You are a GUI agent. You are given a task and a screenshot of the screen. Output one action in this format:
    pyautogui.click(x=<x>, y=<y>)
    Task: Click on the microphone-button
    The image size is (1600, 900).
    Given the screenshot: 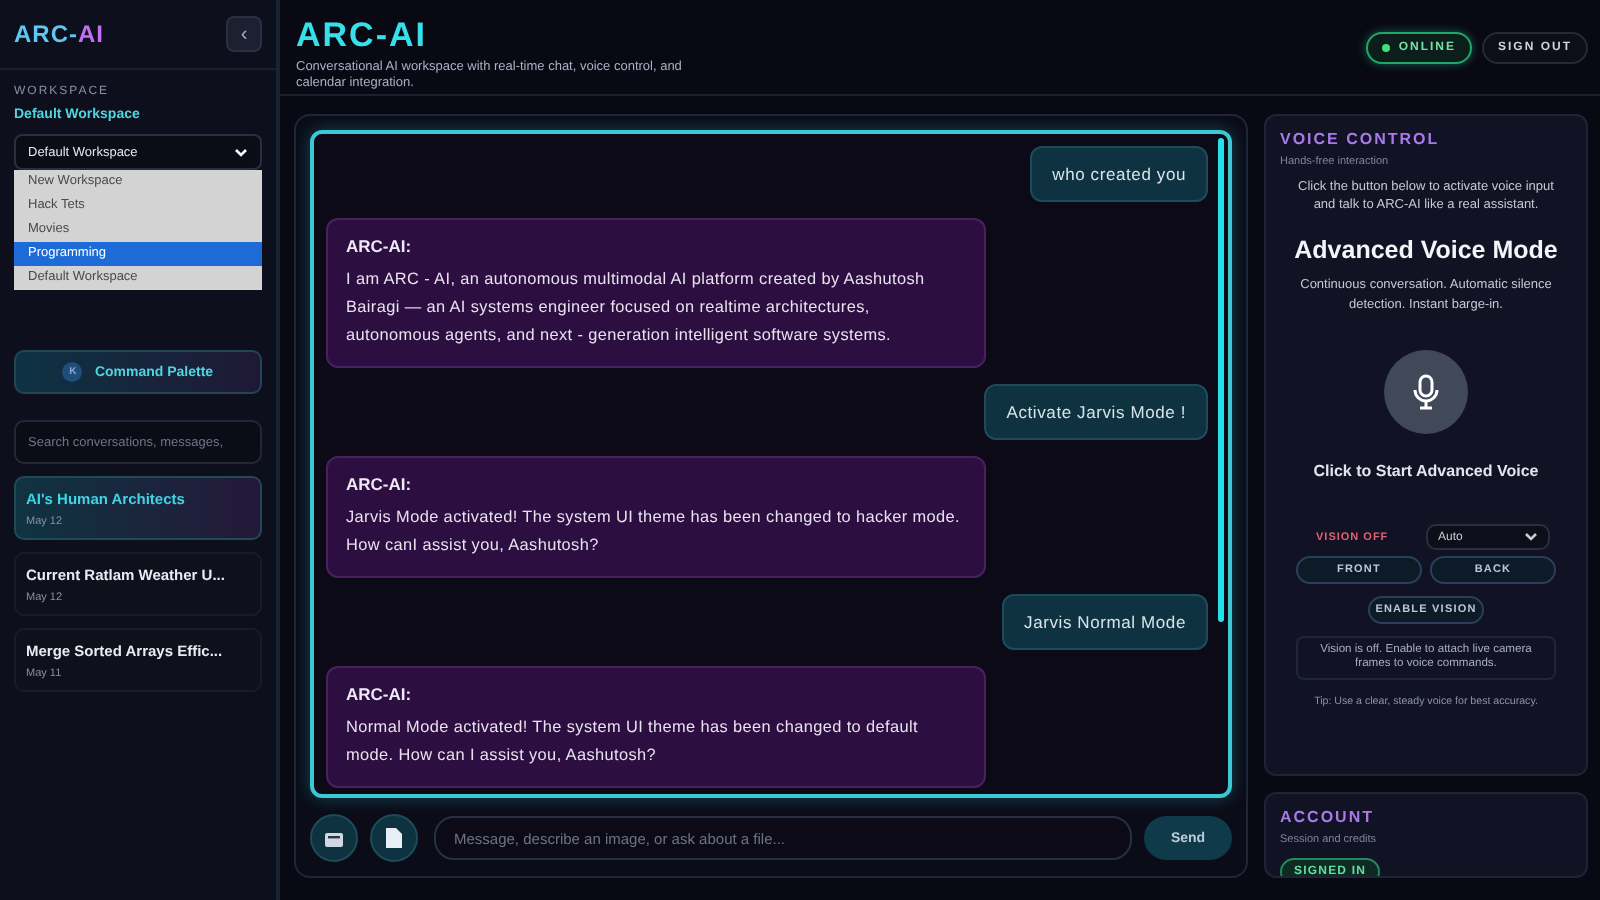 What is the action you would take?
    pyautogui.click(x=1426, y=392)
    